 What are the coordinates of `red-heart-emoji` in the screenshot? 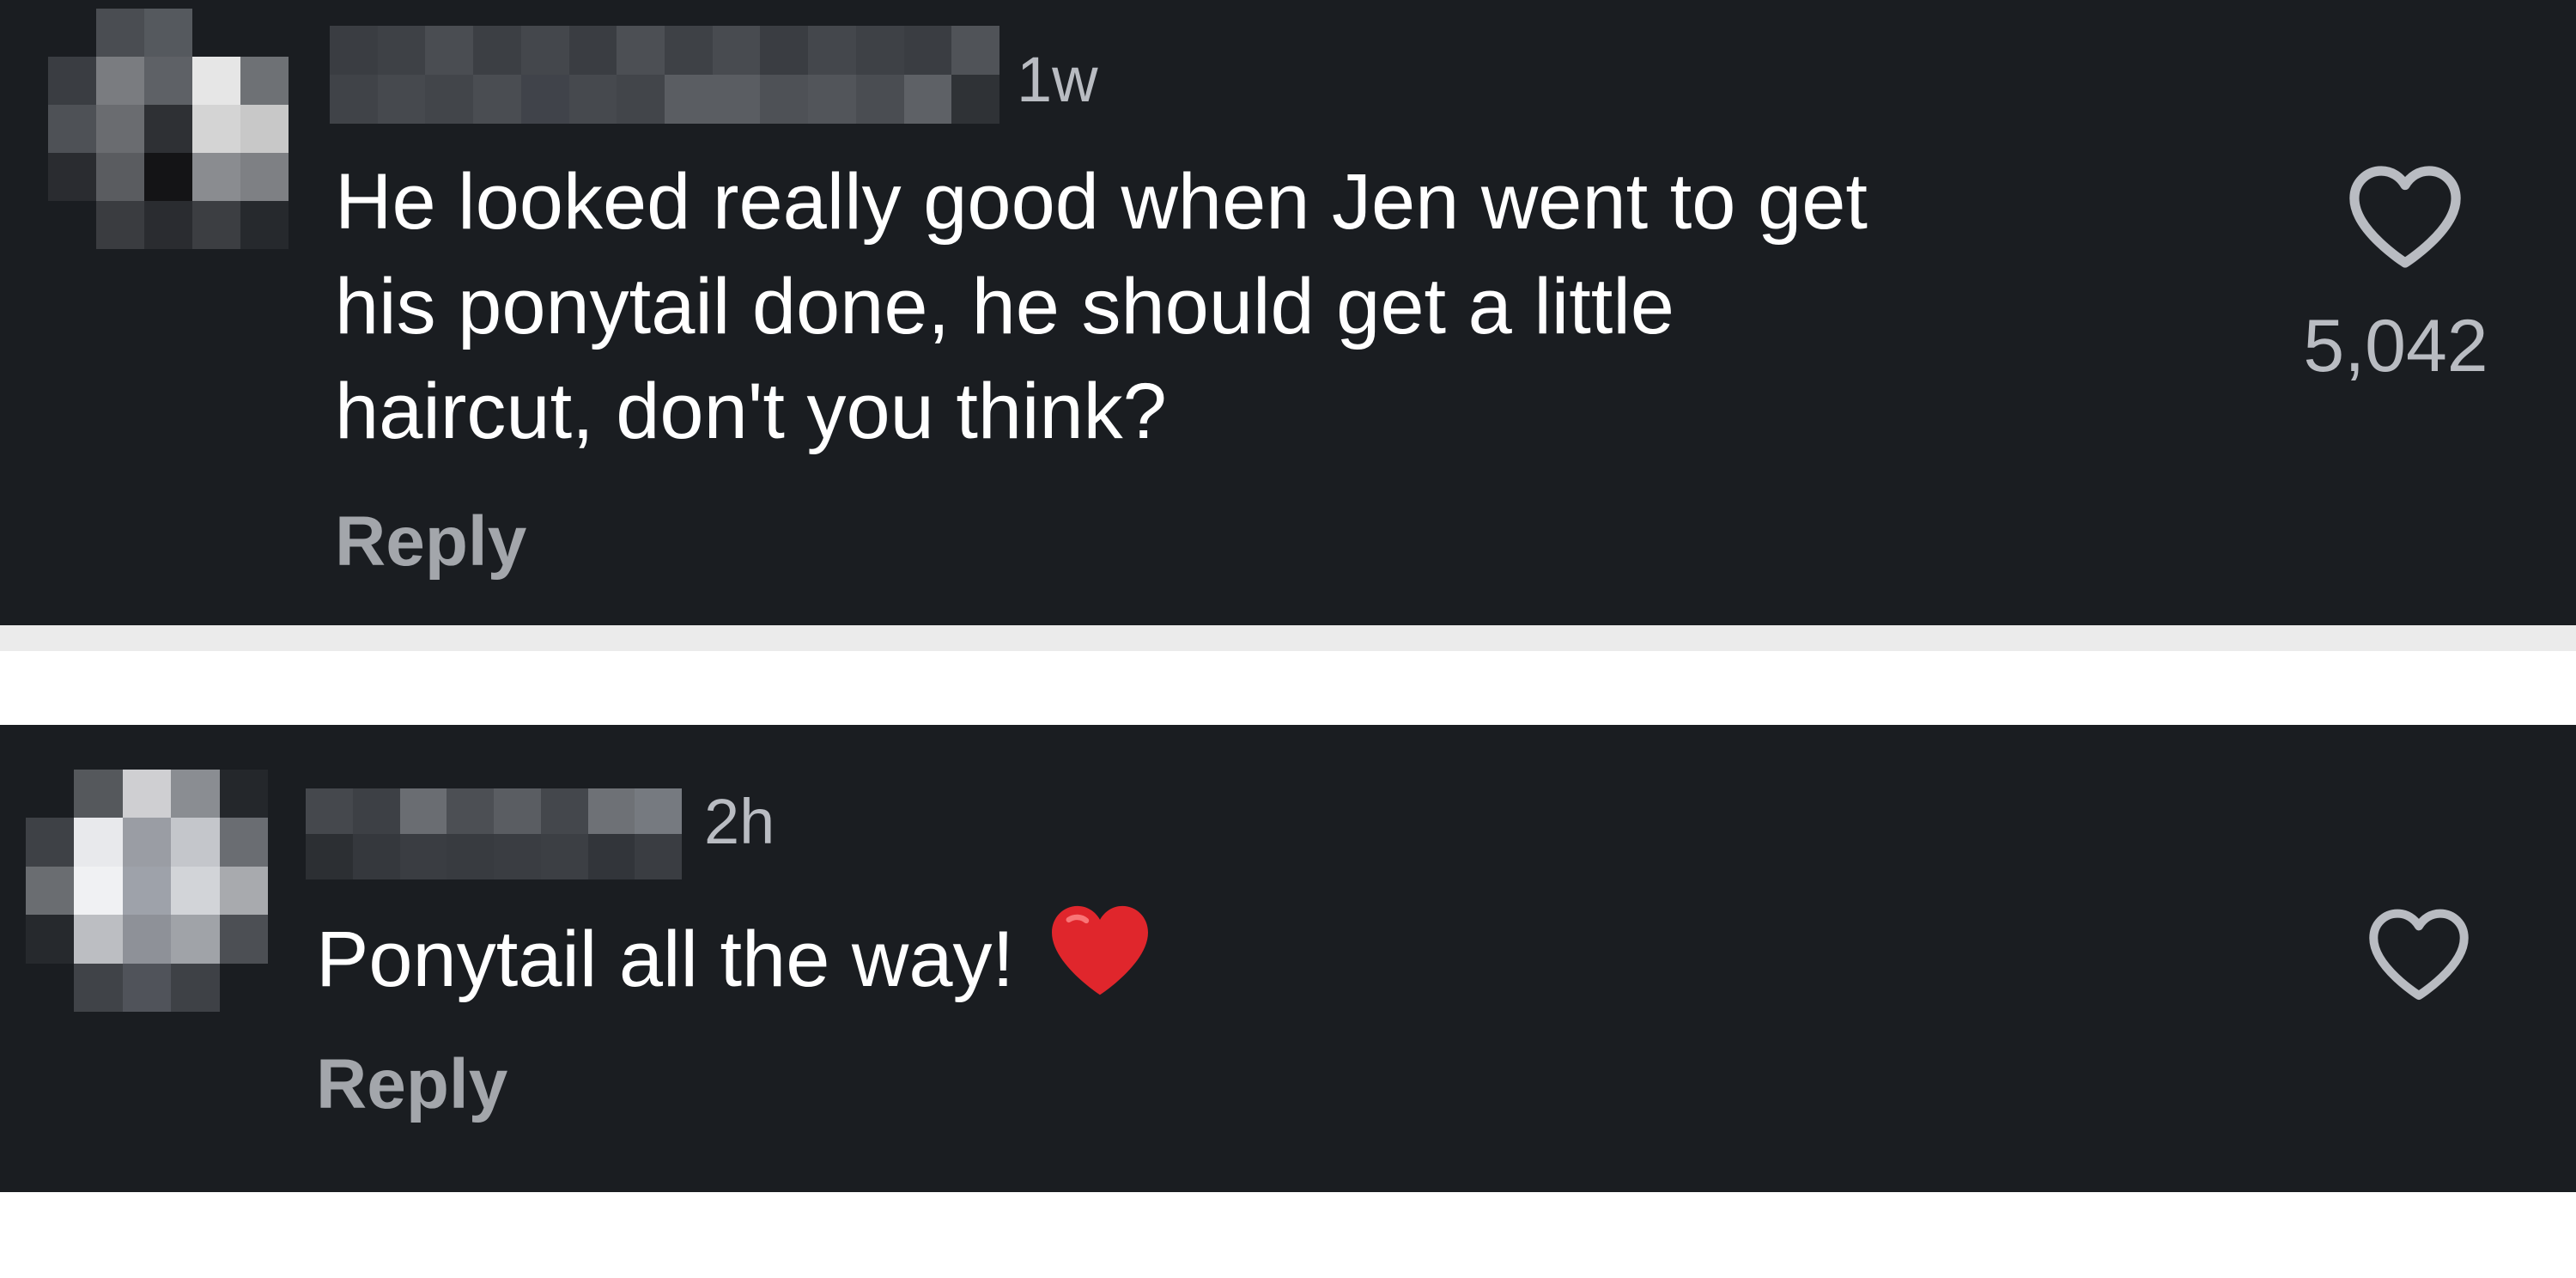 It's located at (1100, 950).